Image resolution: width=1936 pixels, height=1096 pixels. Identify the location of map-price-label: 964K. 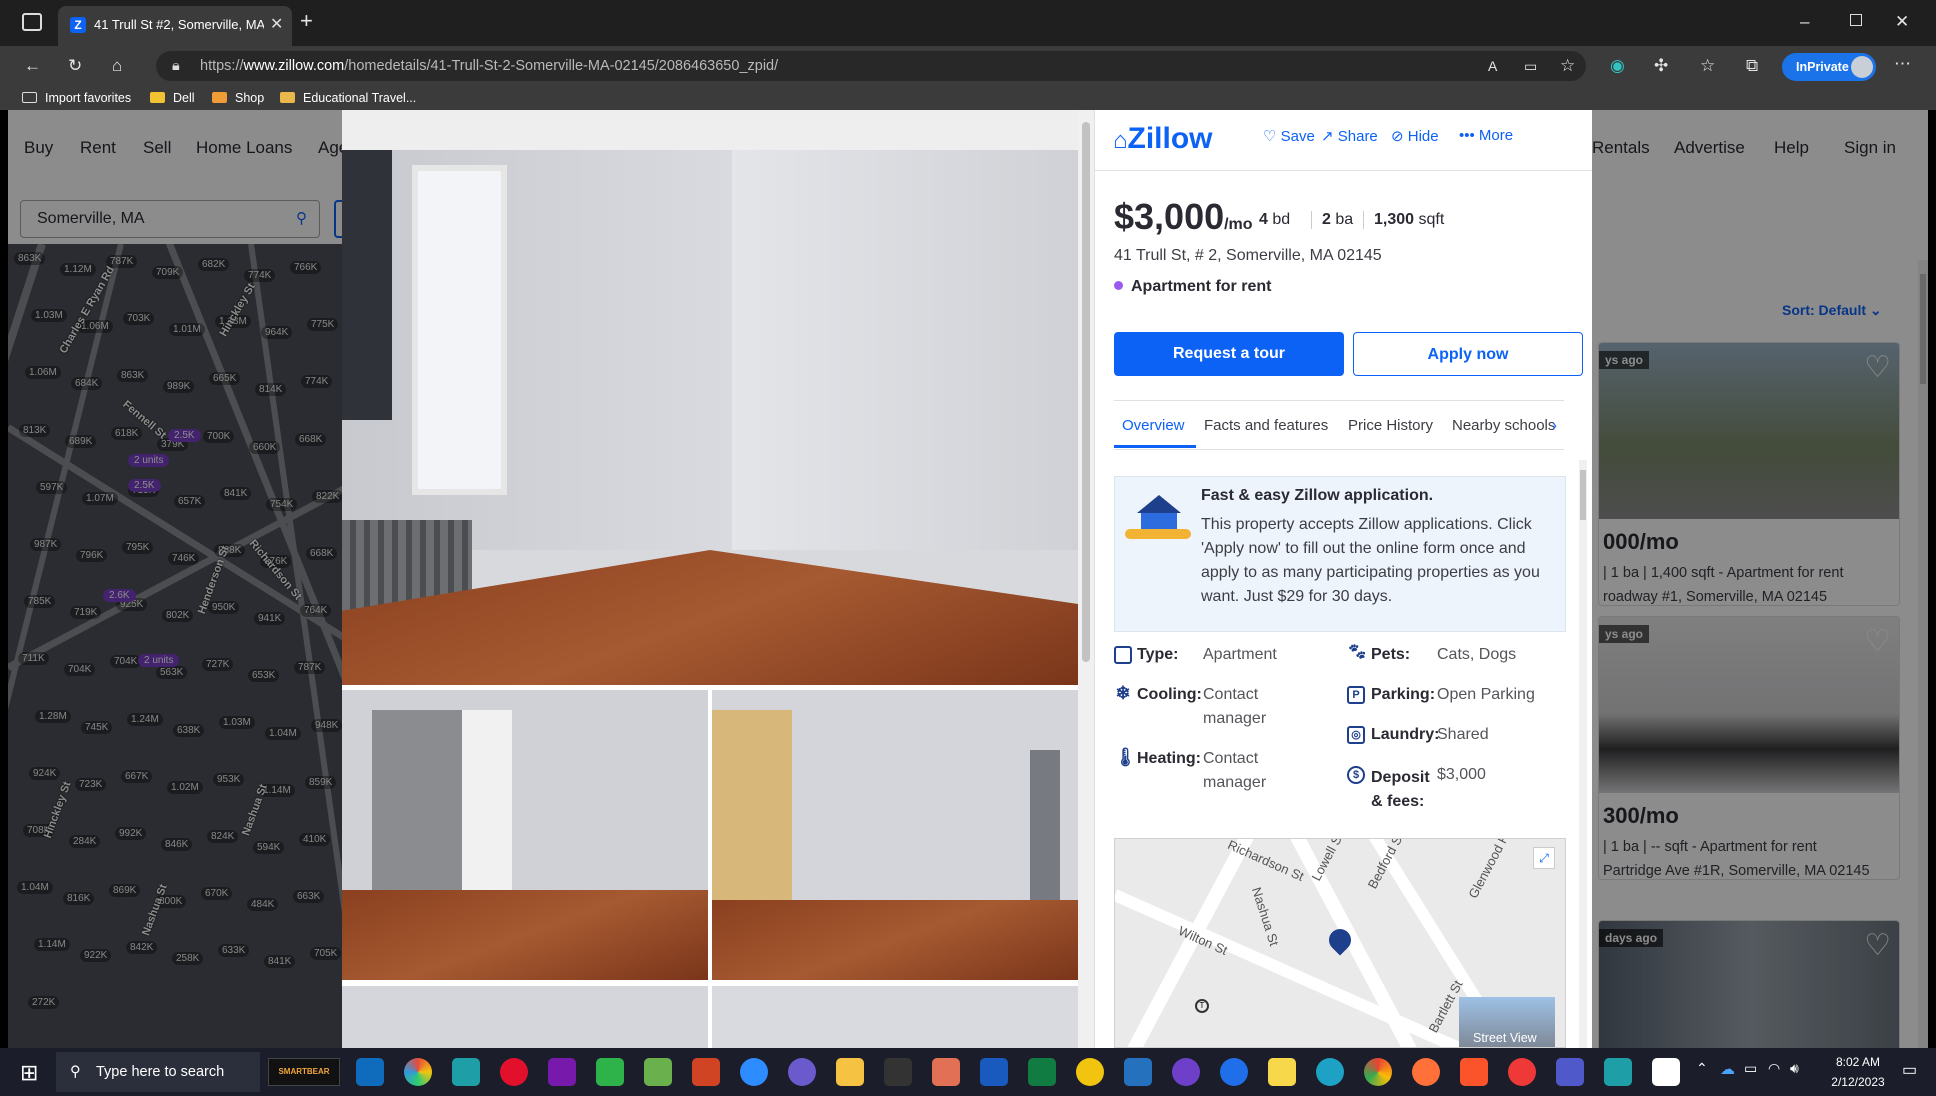
(277, 333).